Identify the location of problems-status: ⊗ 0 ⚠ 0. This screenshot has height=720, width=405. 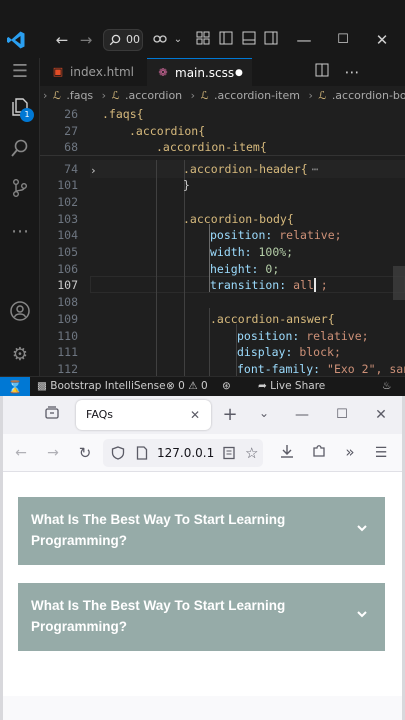
(187, 386).